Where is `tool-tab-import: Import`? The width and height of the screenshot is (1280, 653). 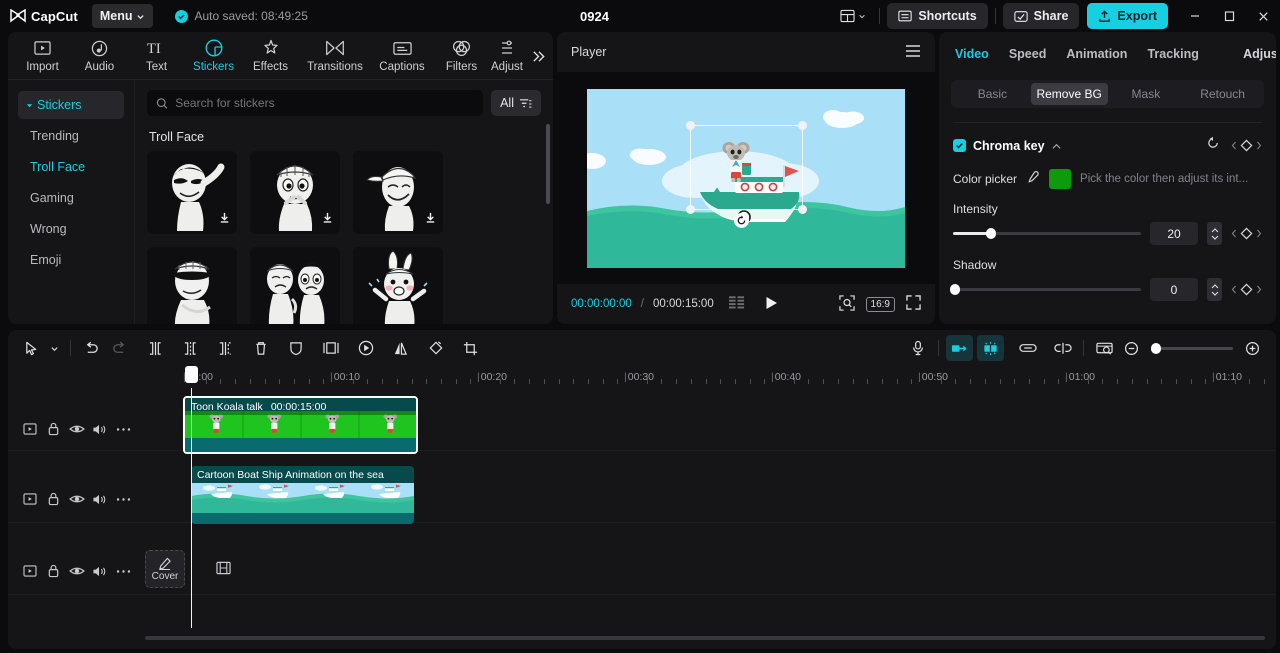 tool-tab-import: Import is located at coordinates (42, 56).